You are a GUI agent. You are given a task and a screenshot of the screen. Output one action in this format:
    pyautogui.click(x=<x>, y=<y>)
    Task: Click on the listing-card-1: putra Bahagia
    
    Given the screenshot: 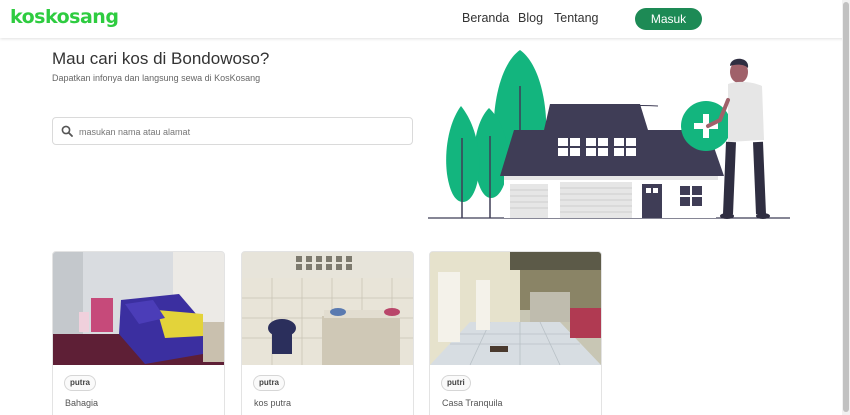 What is the action you would take?
    pyautogui.click(x=138, y=333)
    